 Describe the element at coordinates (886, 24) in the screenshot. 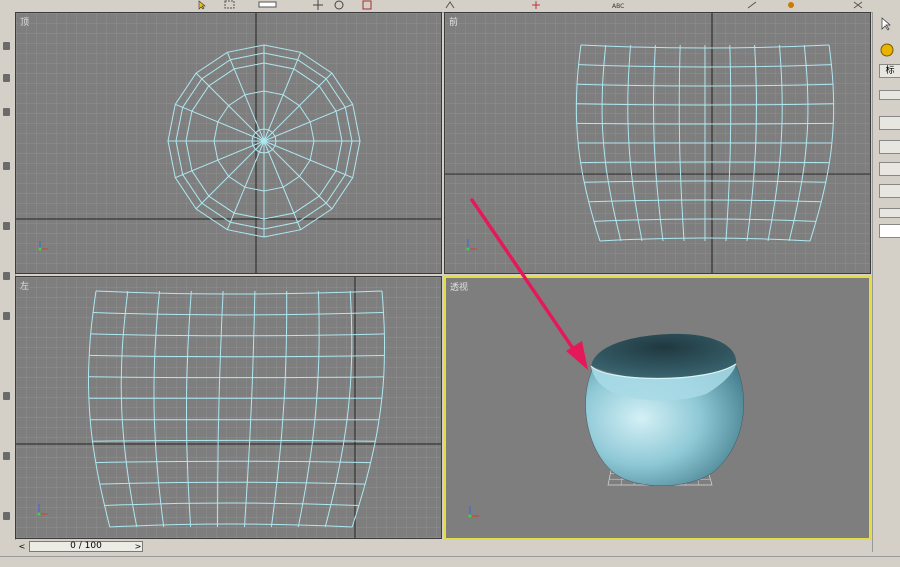

I see `select-cursor-icon` at that location.